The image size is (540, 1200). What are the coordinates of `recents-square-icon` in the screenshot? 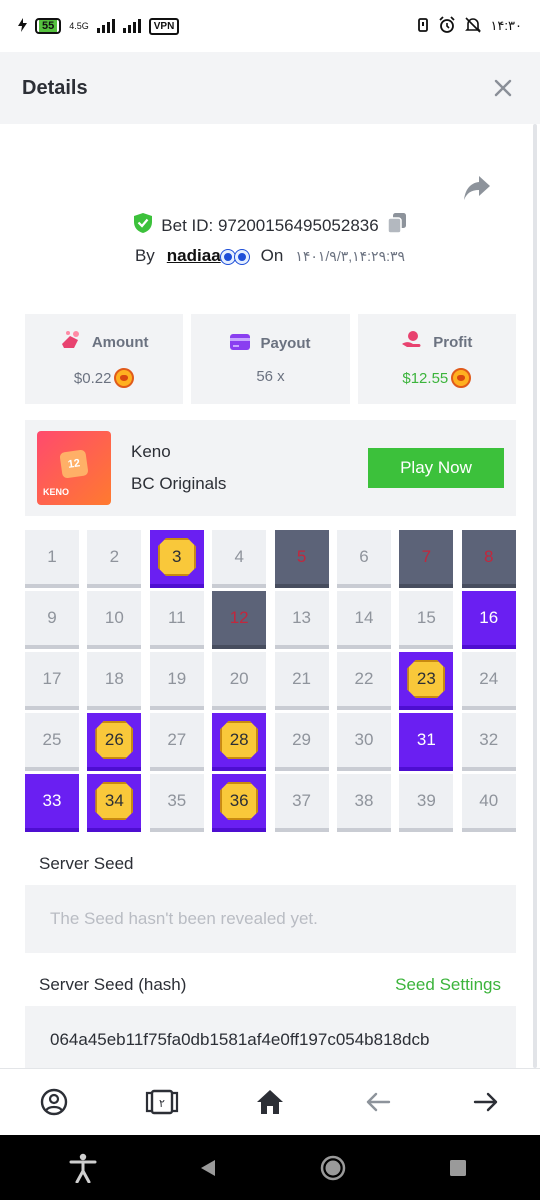 It's located at (457, 1167).